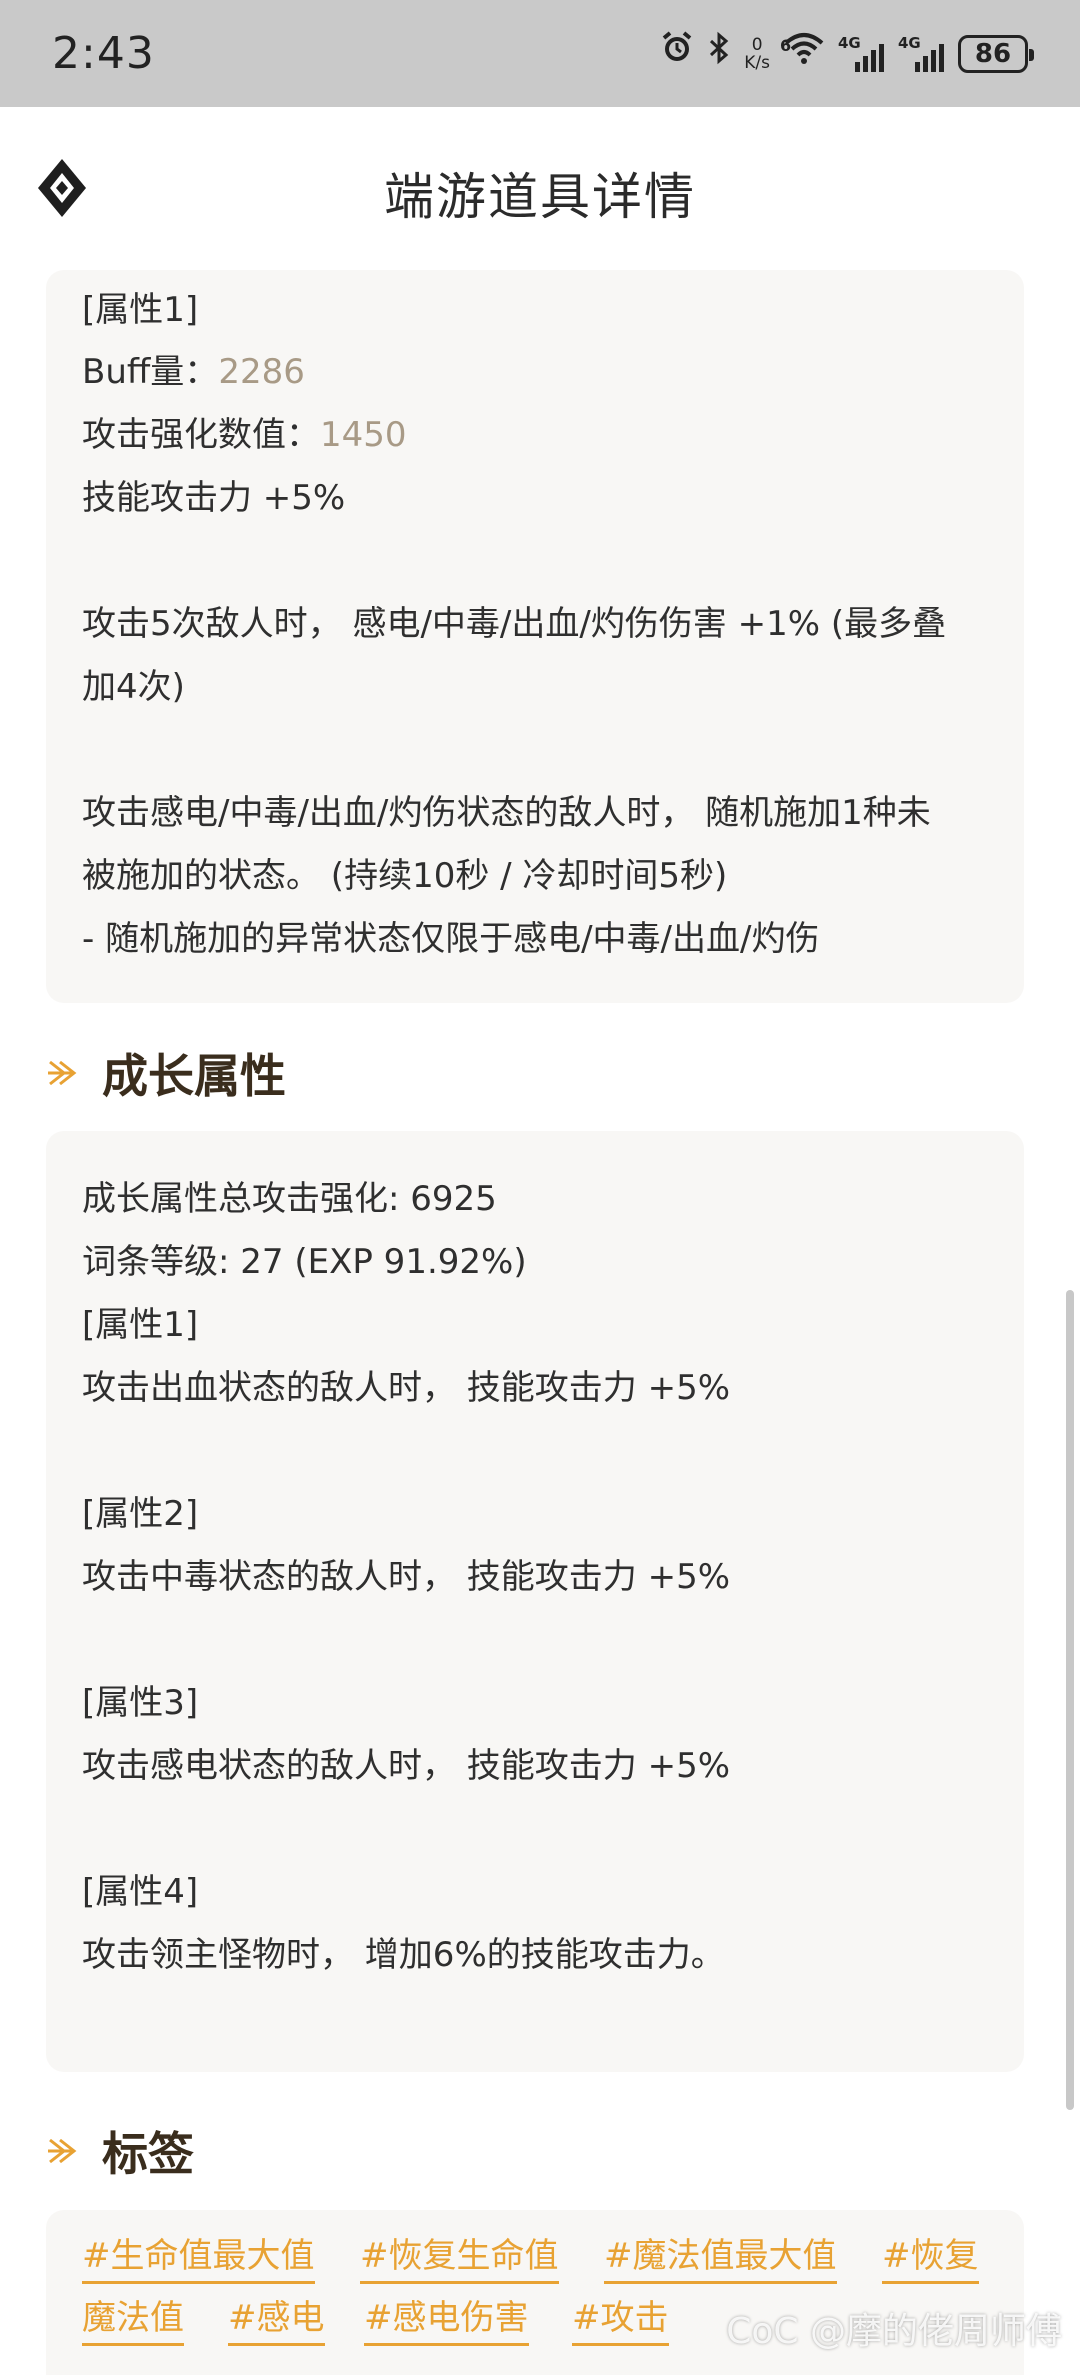 The width and height of the screenshot is (1080, 2375). I want to click on tags-section-header: 标签, so click(120, 2151).